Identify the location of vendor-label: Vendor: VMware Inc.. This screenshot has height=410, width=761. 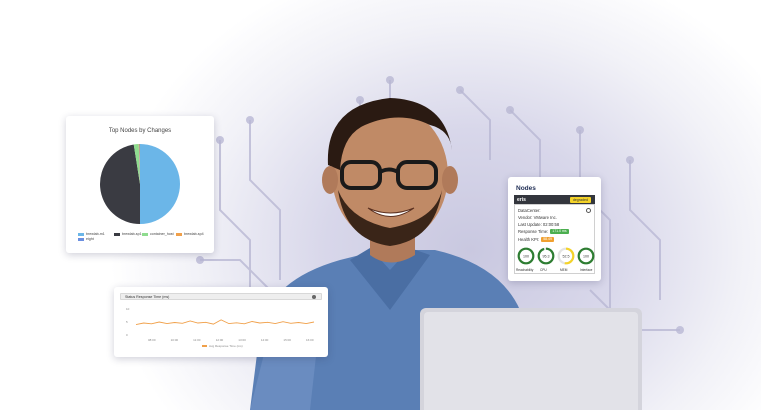
(537, 217).